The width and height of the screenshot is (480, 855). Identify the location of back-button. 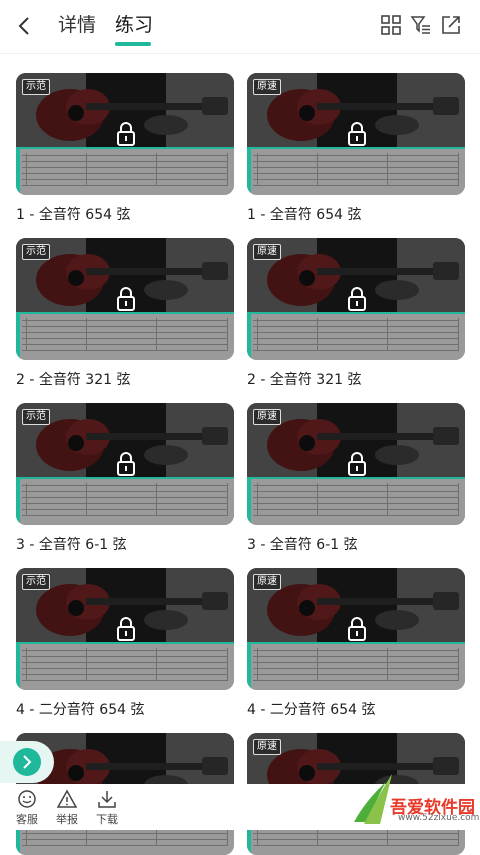
(25, 26).